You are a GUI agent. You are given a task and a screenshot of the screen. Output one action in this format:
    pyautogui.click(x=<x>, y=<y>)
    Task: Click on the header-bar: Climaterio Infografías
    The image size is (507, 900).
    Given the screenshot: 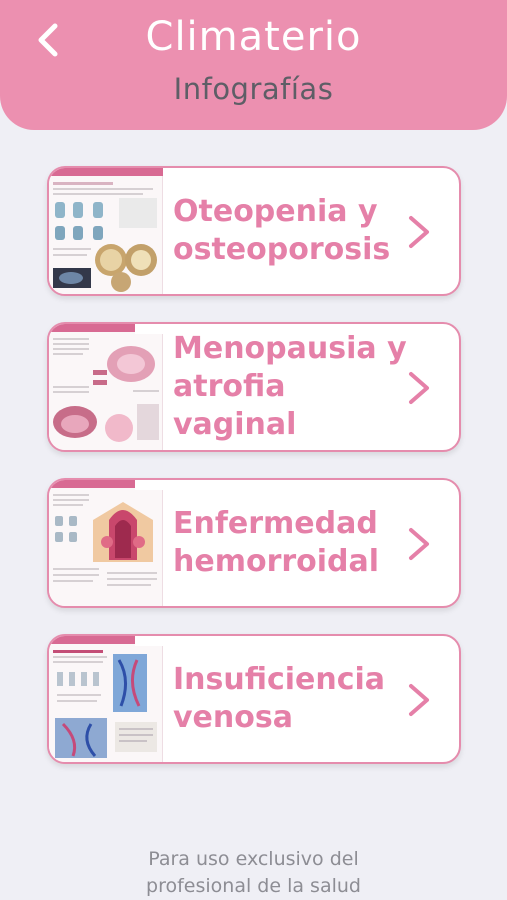 What is the action you would take?
    pyautogui.click(x=253, y=65)
    